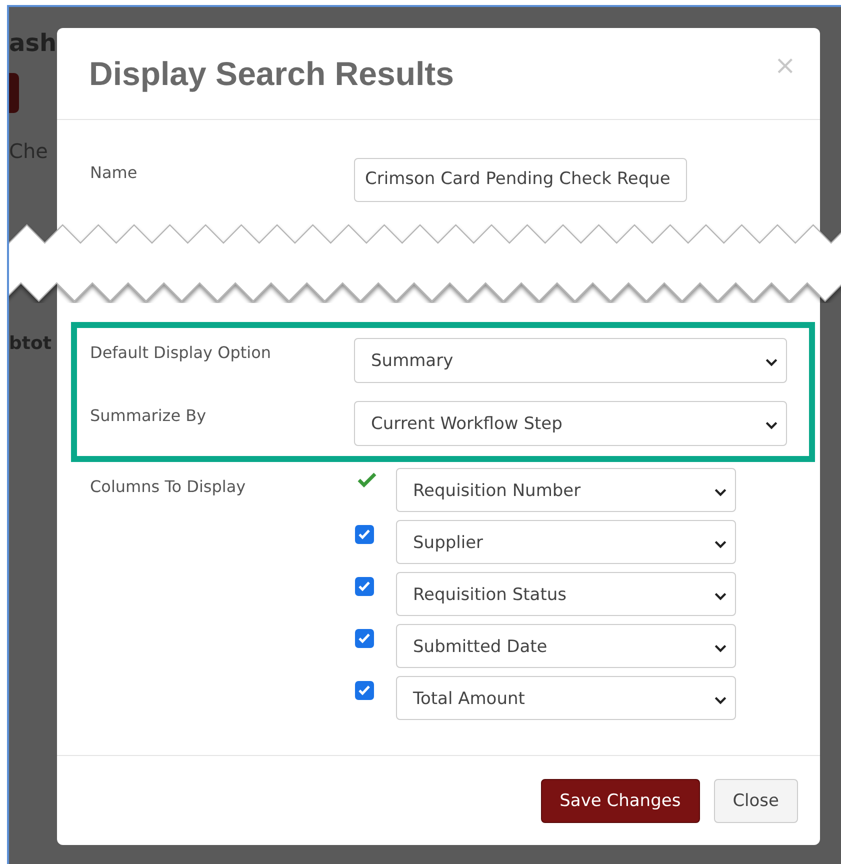  What do you see at coordinates (30, 343) in the screenshot?
I see `page-column-header: btot` at bounding box center [30, 343].